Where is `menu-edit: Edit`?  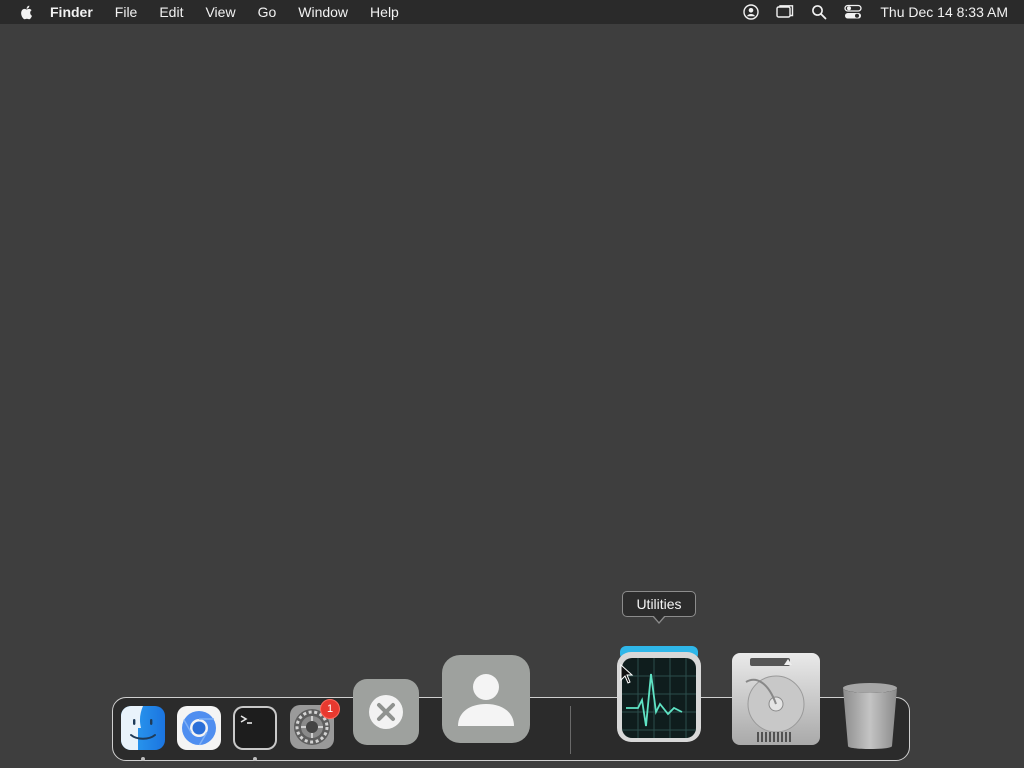
menu-edit: Edit is located at coordinates (171, 12).